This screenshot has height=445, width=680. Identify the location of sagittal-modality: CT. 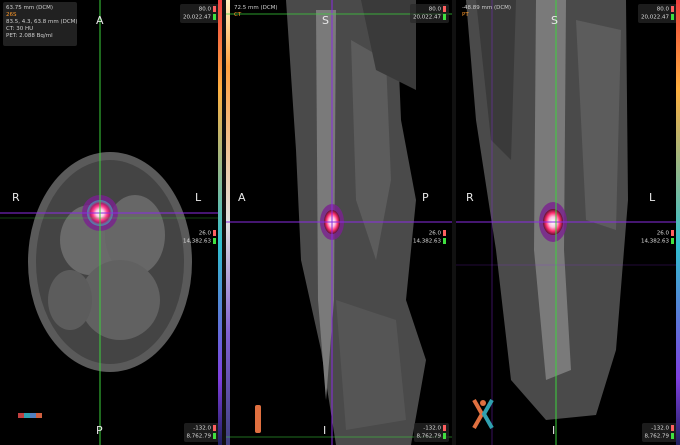
(238, 15).